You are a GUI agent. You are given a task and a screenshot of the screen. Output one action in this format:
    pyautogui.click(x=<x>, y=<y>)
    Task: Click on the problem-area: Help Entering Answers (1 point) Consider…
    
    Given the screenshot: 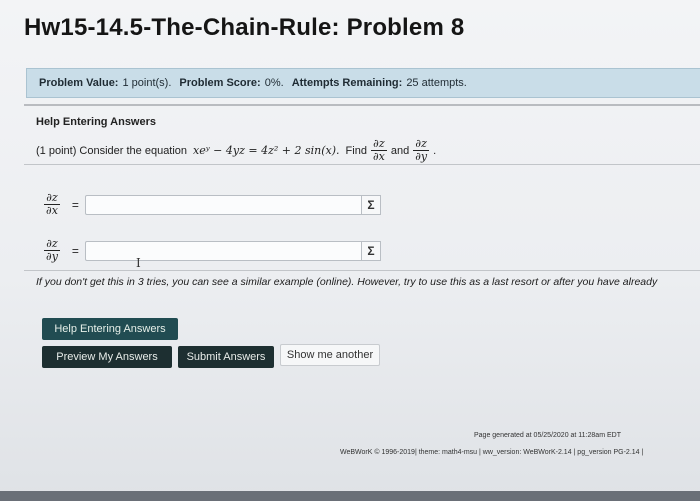 What is the action you would take?
    pyautogui.click(x=362, y=133)
    